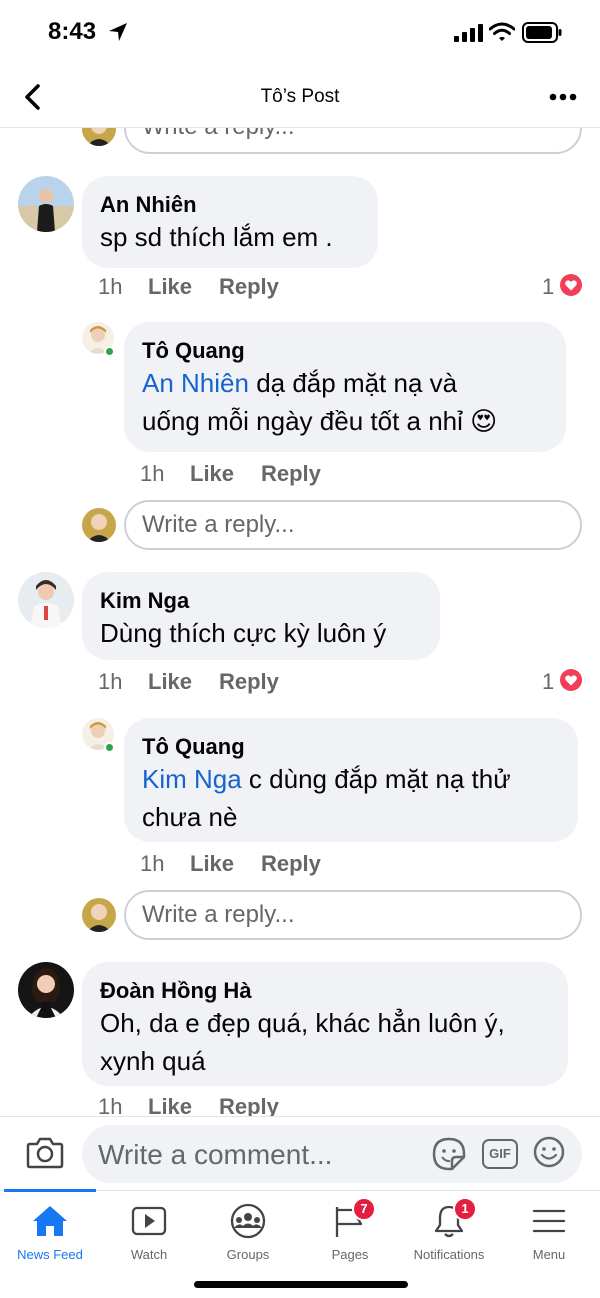  I want to click on post-header: Tô’s Post, so click(300, 97).